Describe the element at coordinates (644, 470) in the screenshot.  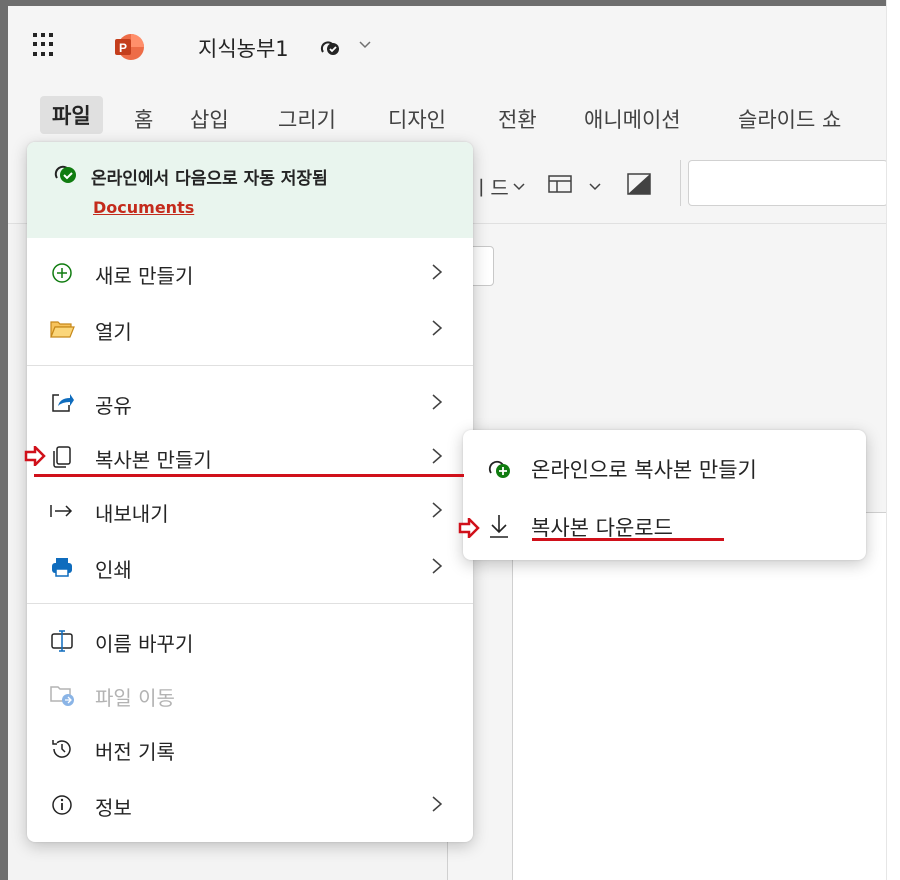
I see `submenu-item-label: 온라인으로 복사본 만들기` at that location.